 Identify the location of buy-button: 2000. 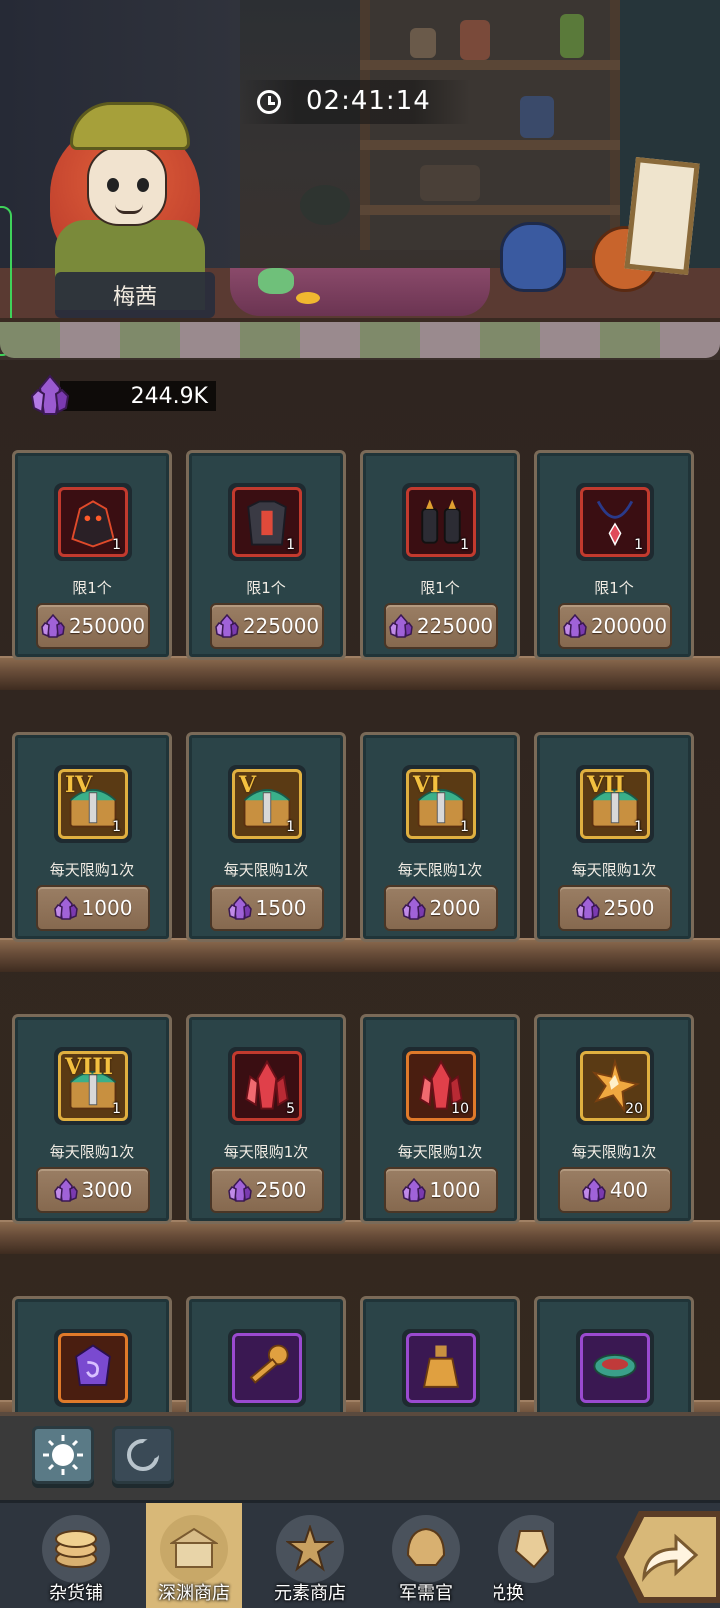
(441, 908).